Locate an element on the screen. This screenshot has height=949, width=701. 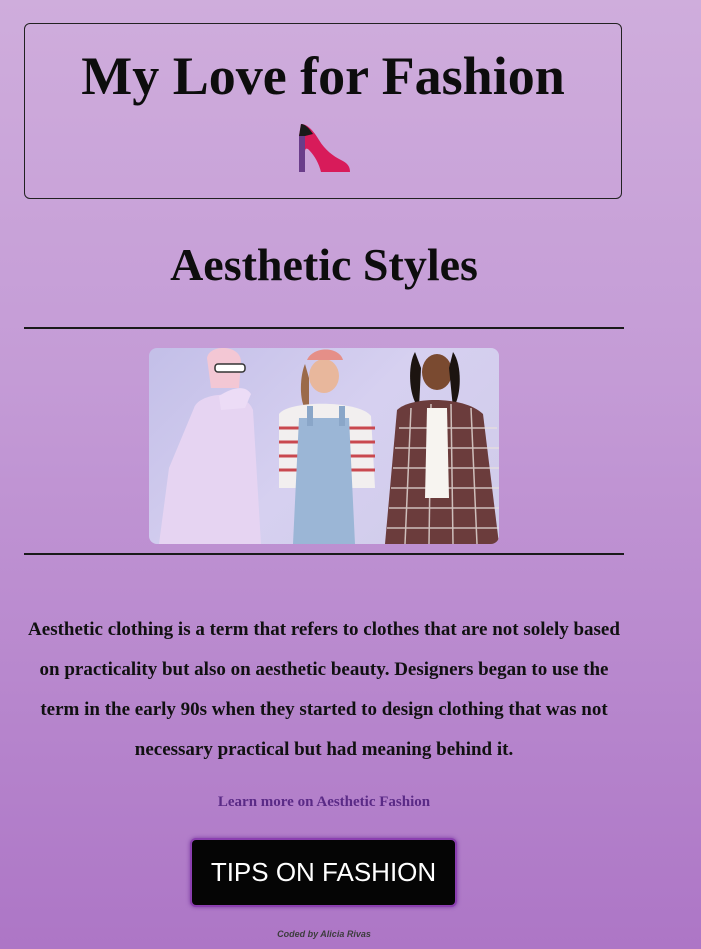
section-title: Aesthetic Styles is located at coordinates (324, 264).